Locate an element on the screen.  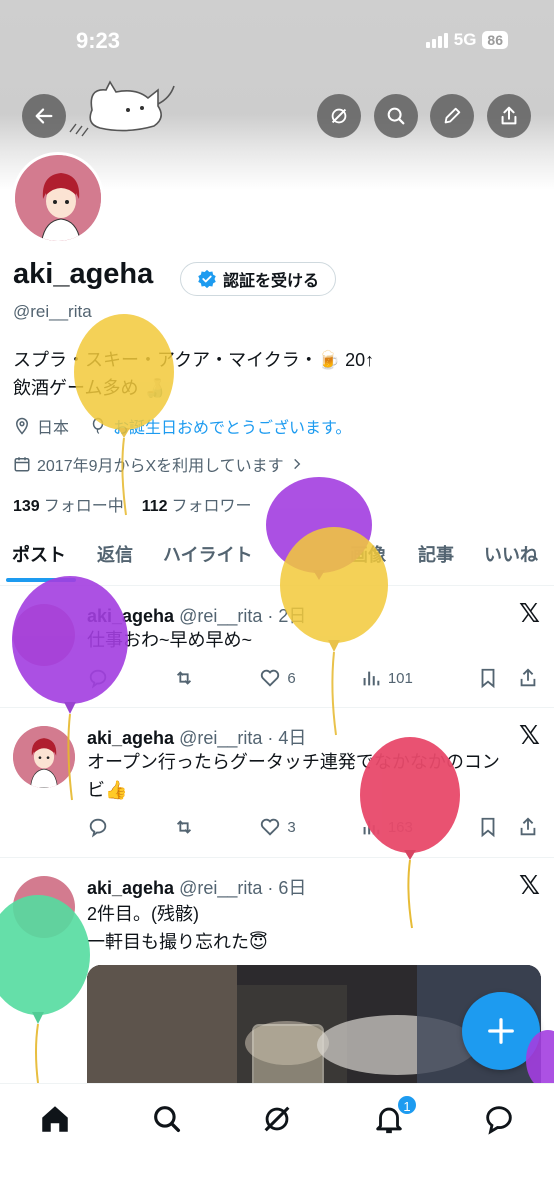
tab-highlights: ハイライト is located at coordinates (208, 555).